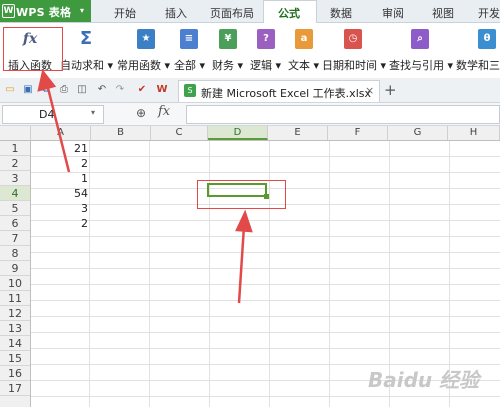 Image resolution: width=500 pixels, height=407 pixels. Describe the element at coordinates (424, 380) in the screenshot. I see `watermark: Baidu 经验` at that location.